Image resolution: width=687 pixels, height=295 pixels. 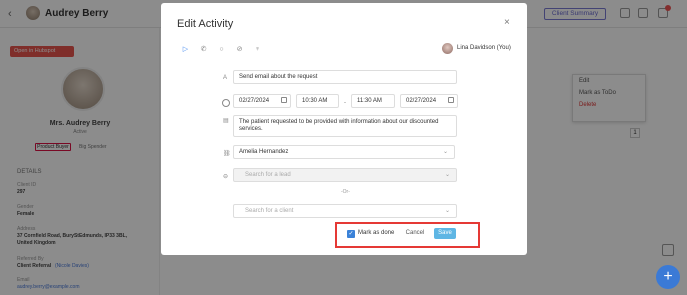 What do you see at coordinates (445, 233) in the screenshot?
I see `save-button: Save` at bounding box center [445, 233].